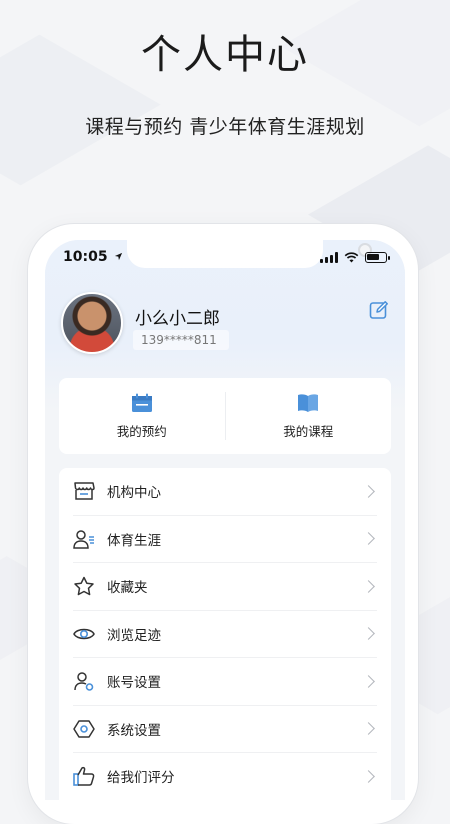 This screenshot has width=450, height=824. I want to click on promo-headline: 个人中心, so click(225, 55).